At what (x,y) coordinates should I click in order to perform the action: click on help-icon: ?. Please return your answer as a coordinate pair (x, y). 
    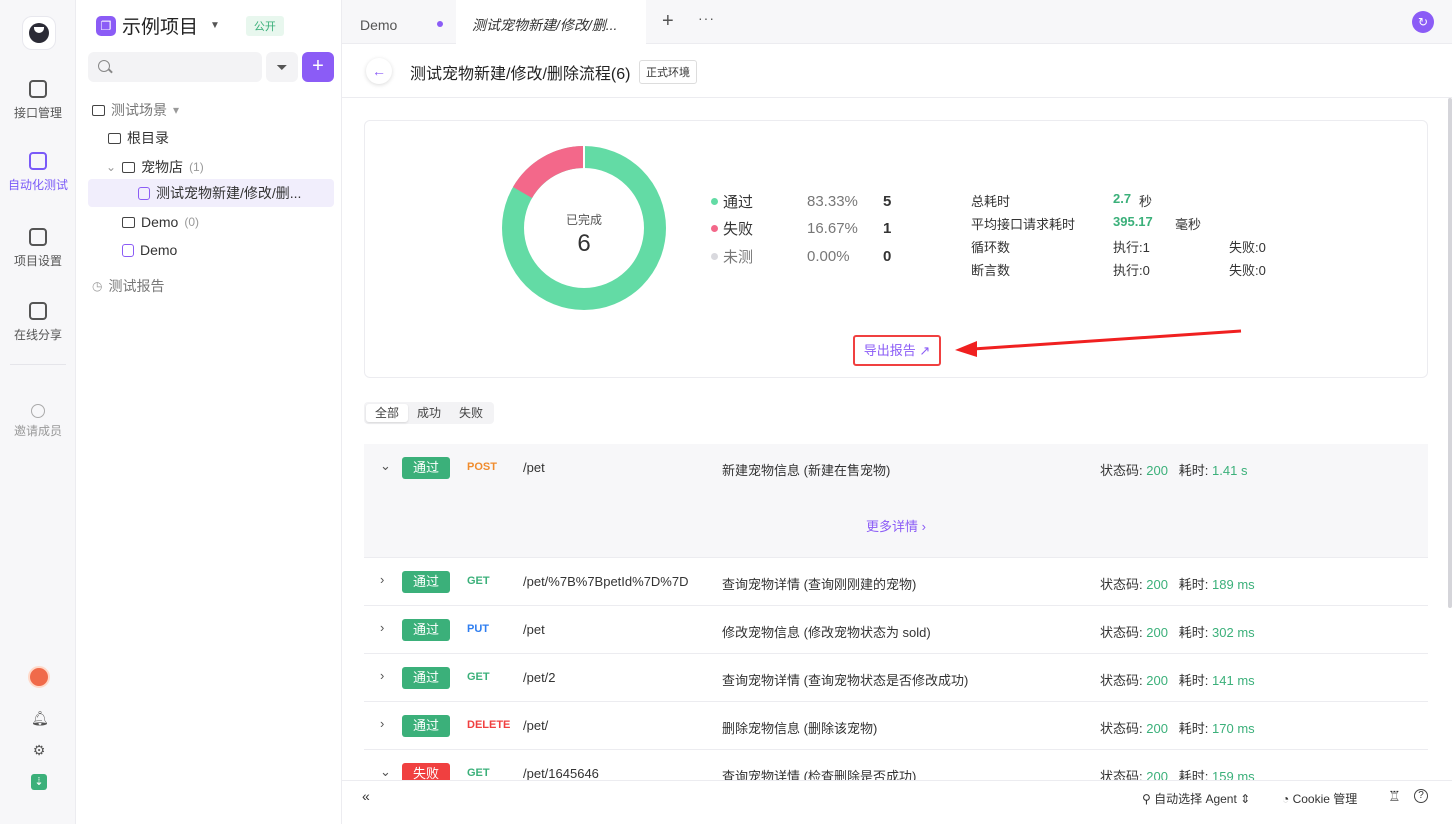
    Looking at the image, I should click on (1421, 796).